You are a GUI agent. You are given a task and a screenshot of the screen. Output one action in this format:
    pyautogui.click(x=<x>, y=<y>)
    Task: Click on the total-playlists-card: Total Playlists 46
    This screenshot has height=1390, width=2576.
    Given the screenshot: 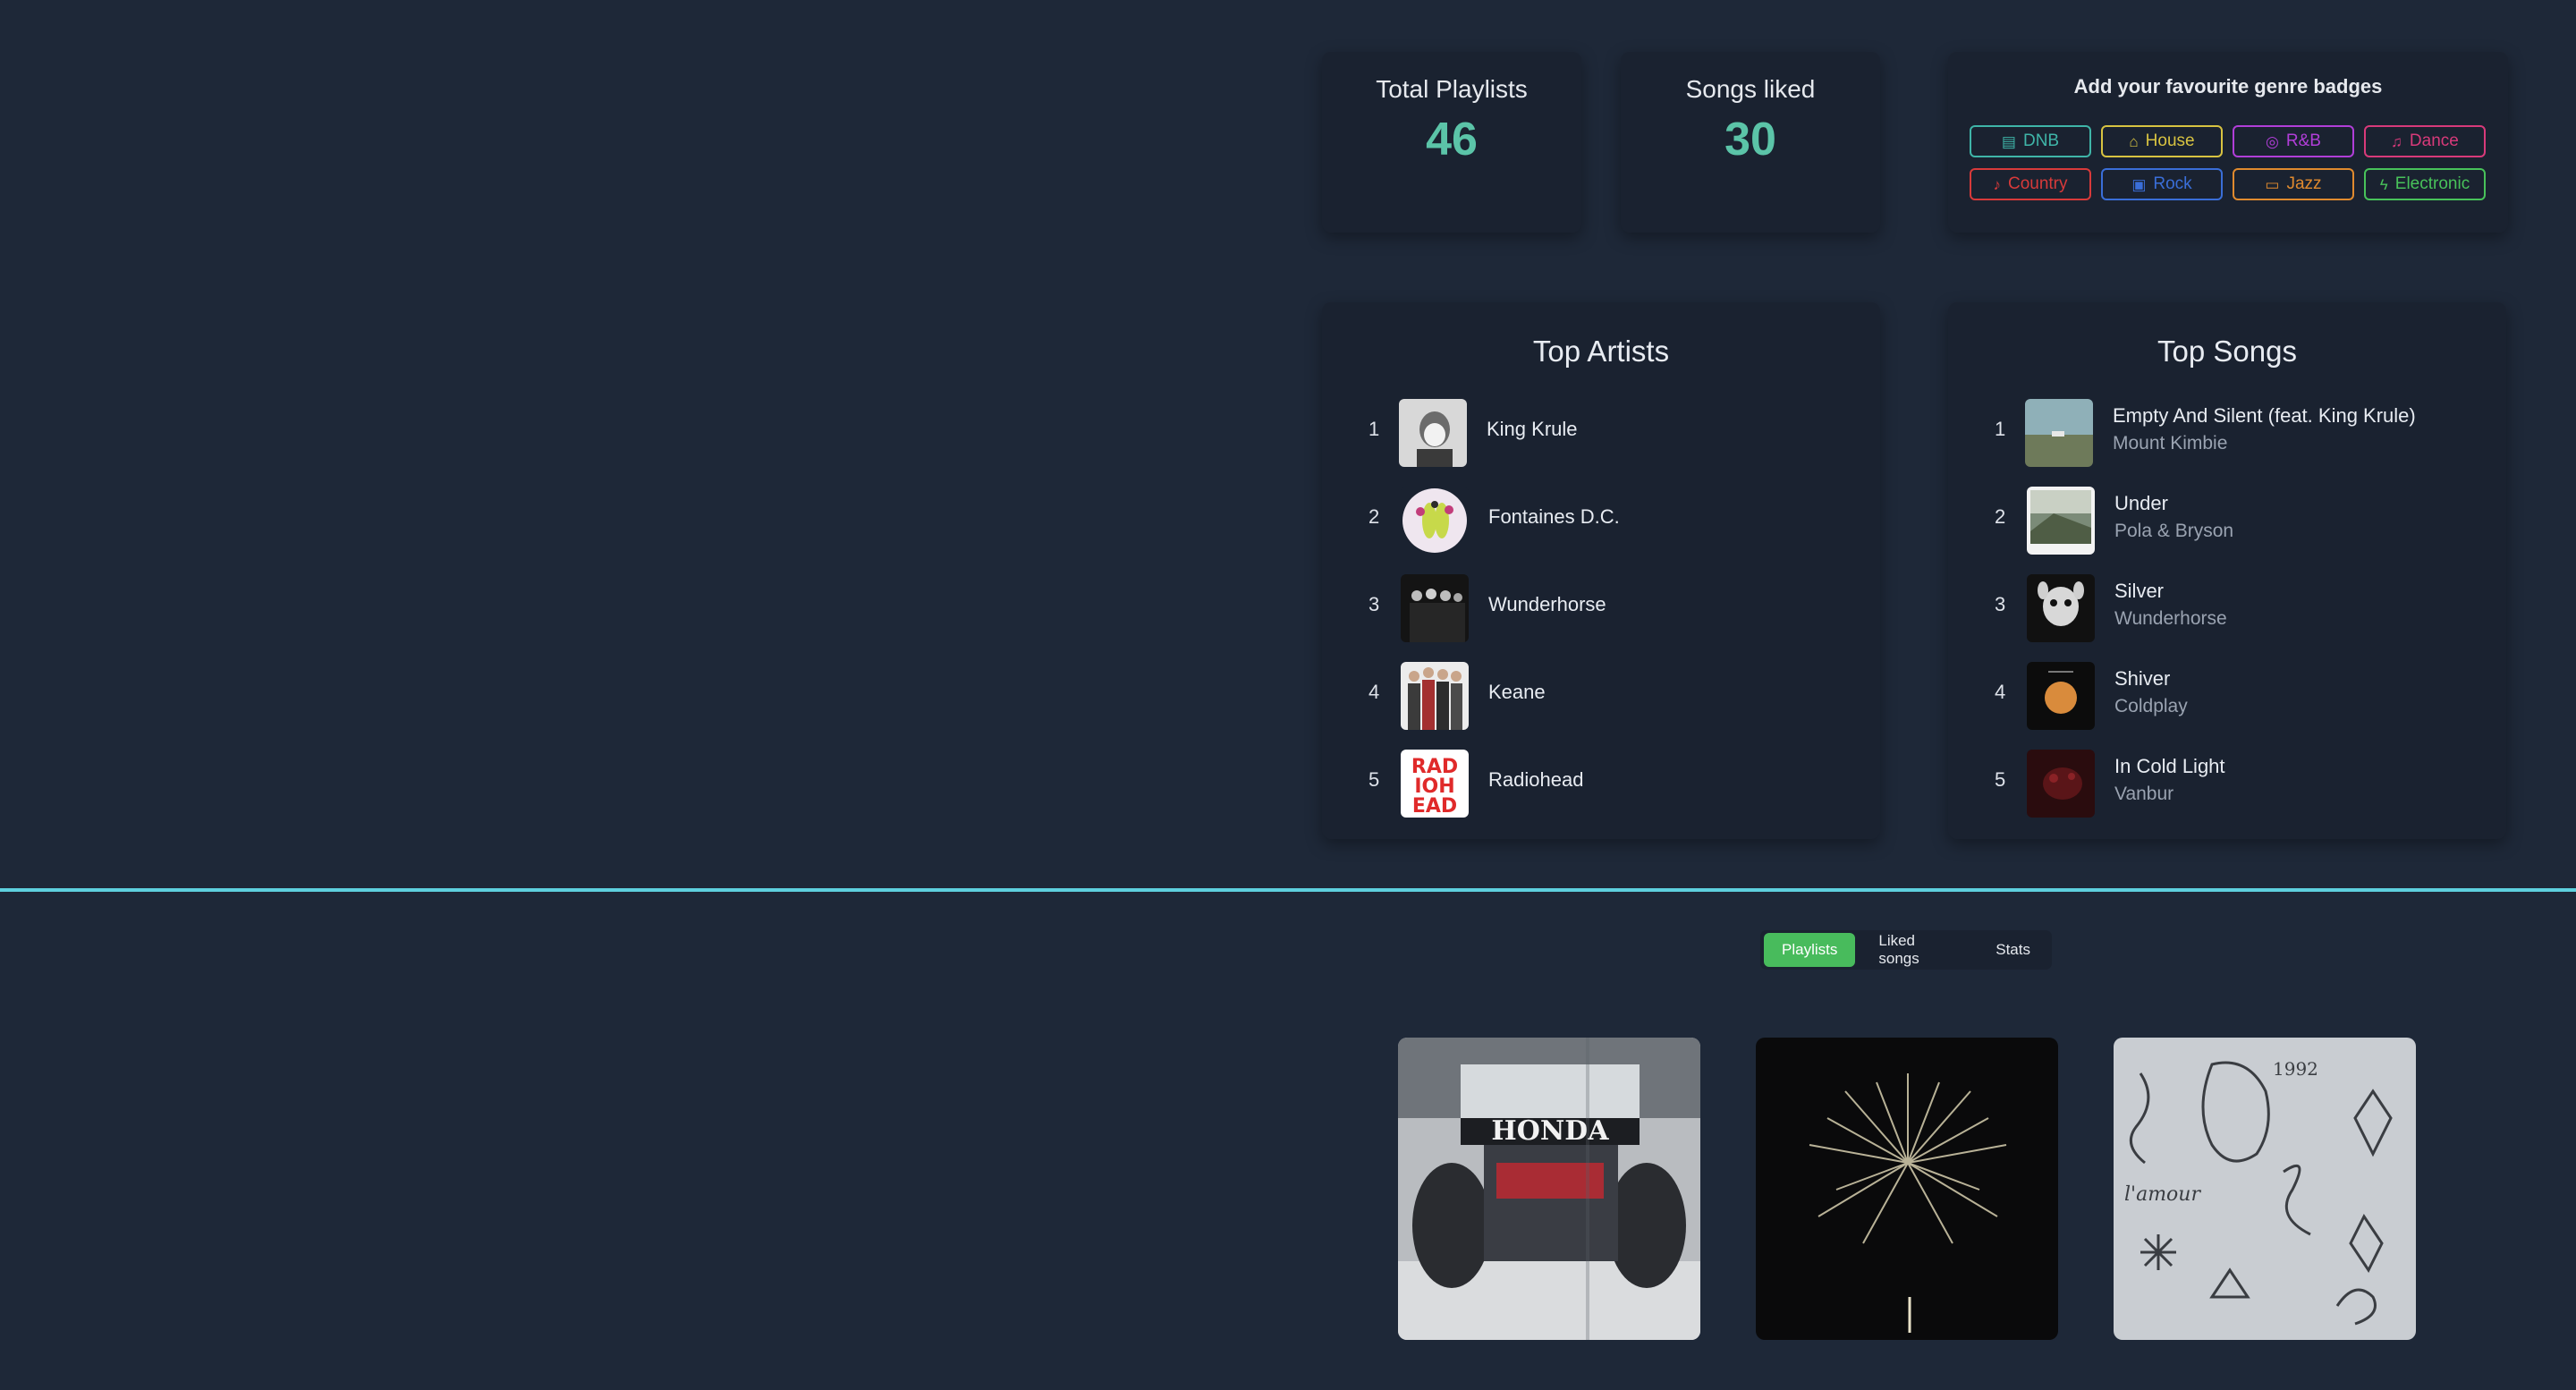 What is the action you would take?
    pyautogui.click(x=1451, y=142)
    